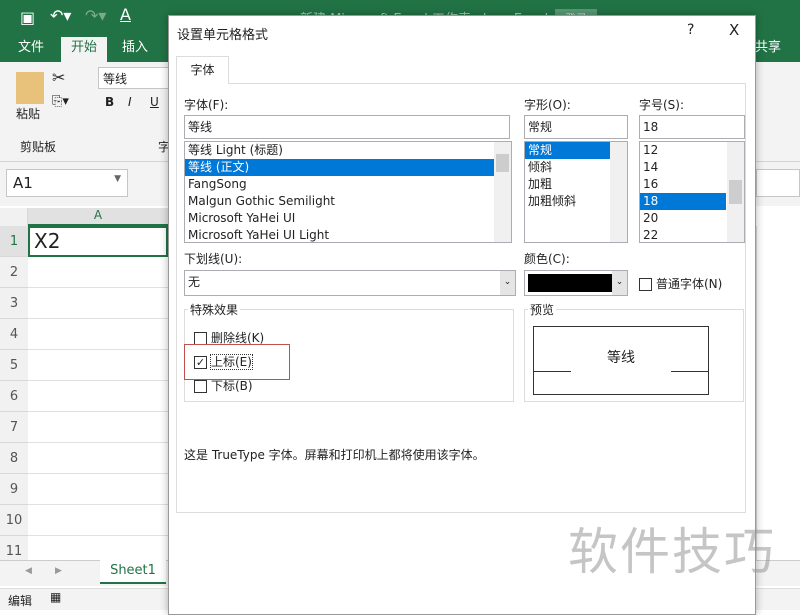  I want to click on preview-box: 等线, so click(621, 360).